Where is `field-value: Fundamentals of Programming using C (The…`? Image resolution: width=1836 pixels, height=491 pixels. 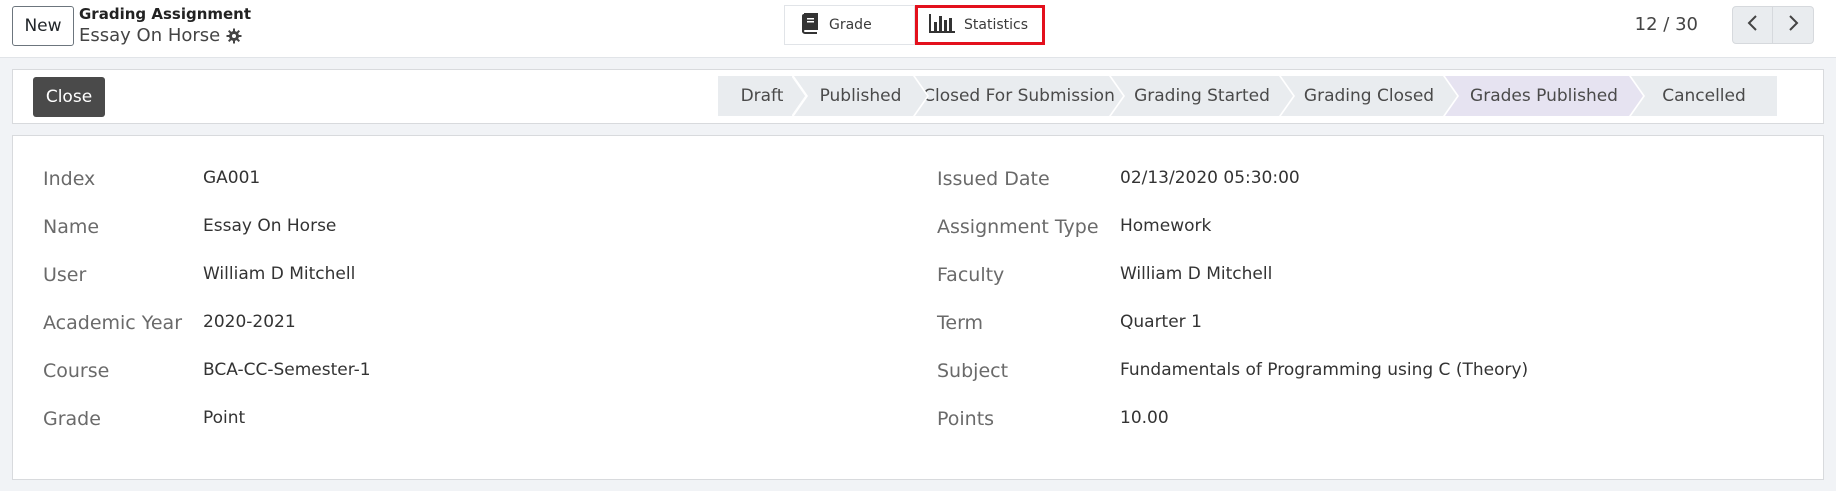
field-value: Fundamentals of Programming using C (The… is located at coordinates (1324, 370).